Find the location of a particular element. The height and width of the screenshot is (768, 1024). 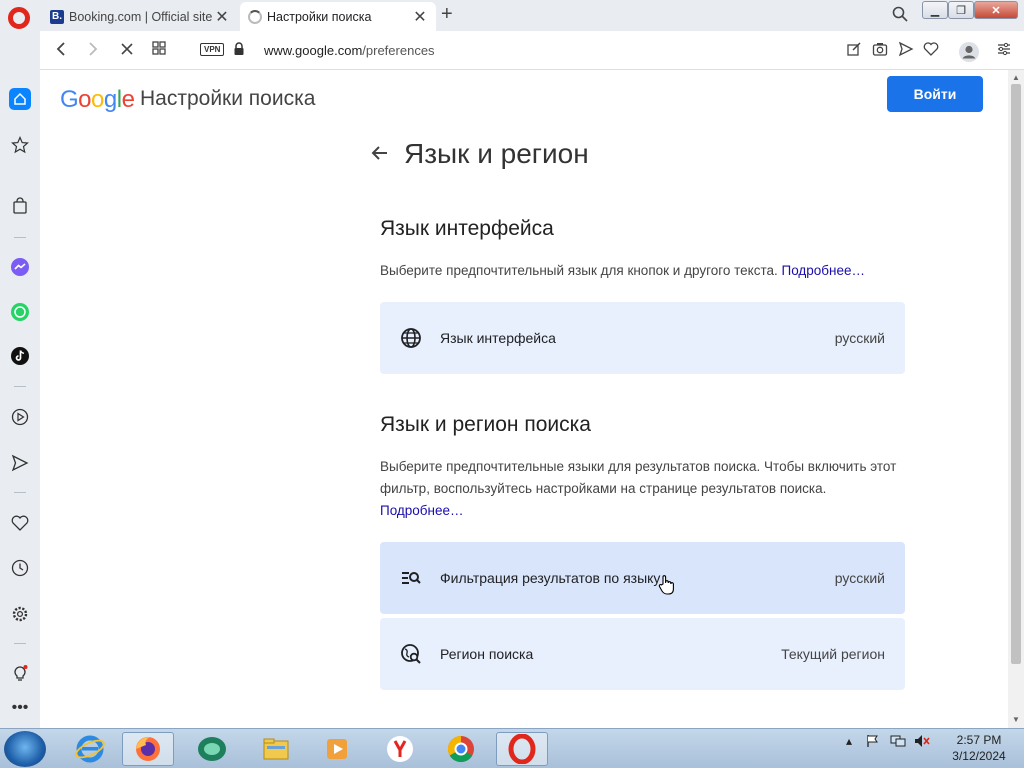

logo-letter: G is located at coordinates (69, 99).